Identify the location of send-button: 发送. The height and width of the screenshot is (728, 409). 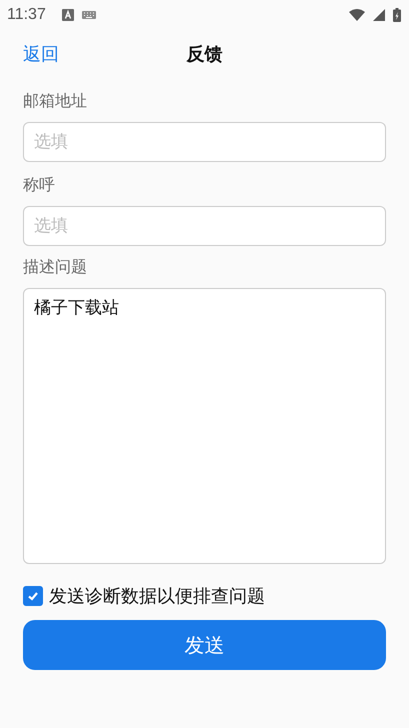
(204, 645).